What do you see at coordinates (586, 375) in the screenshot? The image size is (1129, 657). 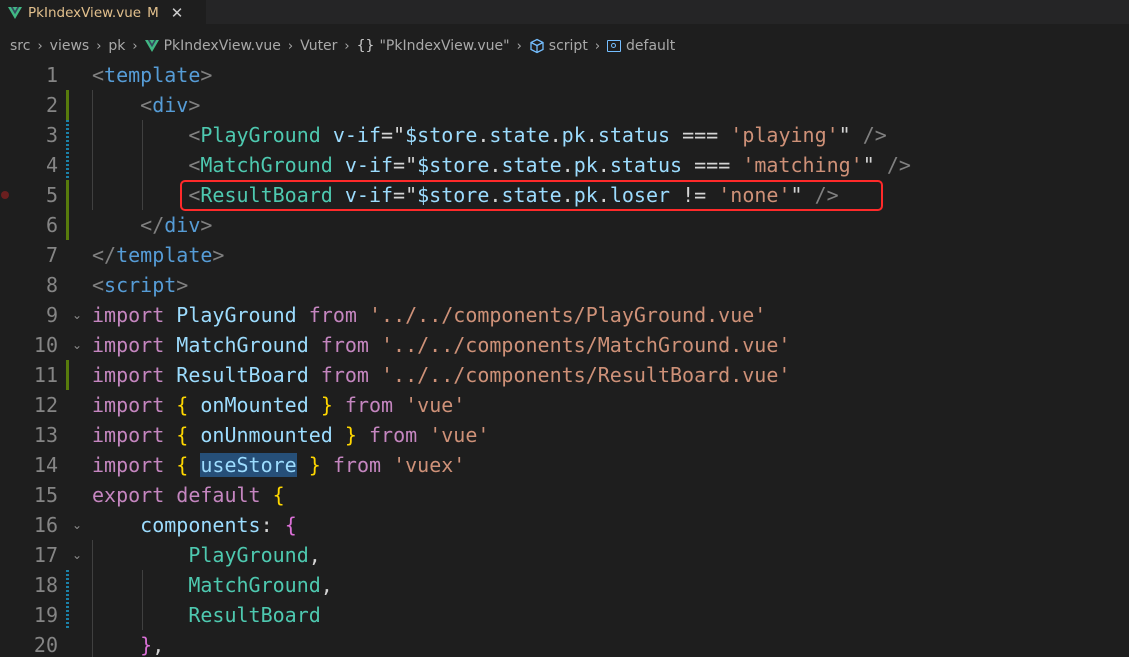 I see `code-token: '../../components/ResultBoard.vue'` at bounding box center [586, 375].